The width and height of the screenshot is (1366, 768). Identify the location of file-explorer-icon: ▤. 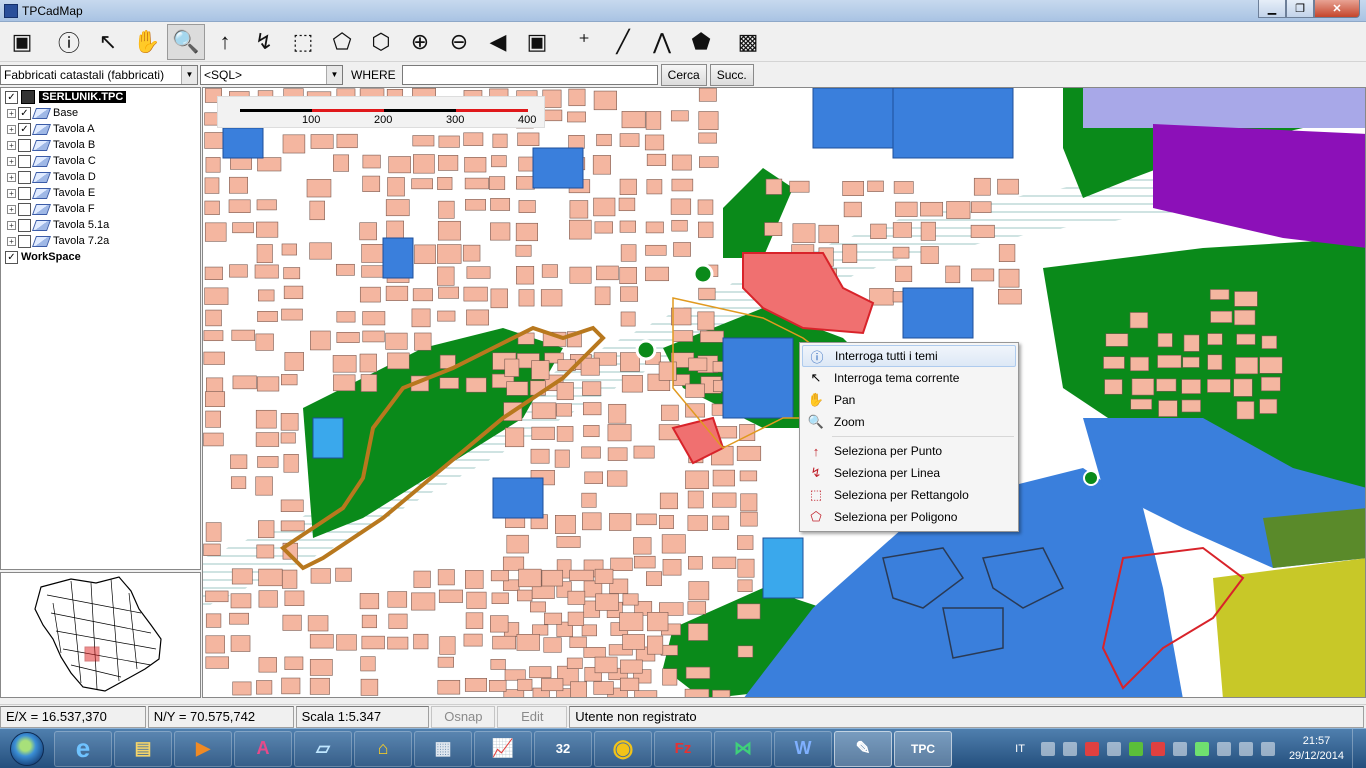
(143, 748).